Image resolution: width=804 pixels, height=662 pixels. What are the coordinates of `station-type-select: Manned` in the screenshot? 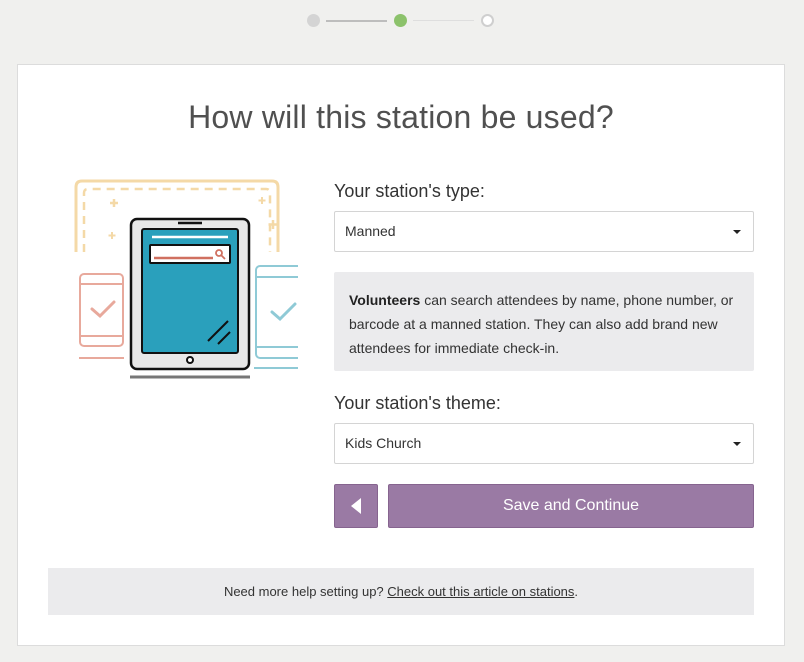 It's located at (544, 231).